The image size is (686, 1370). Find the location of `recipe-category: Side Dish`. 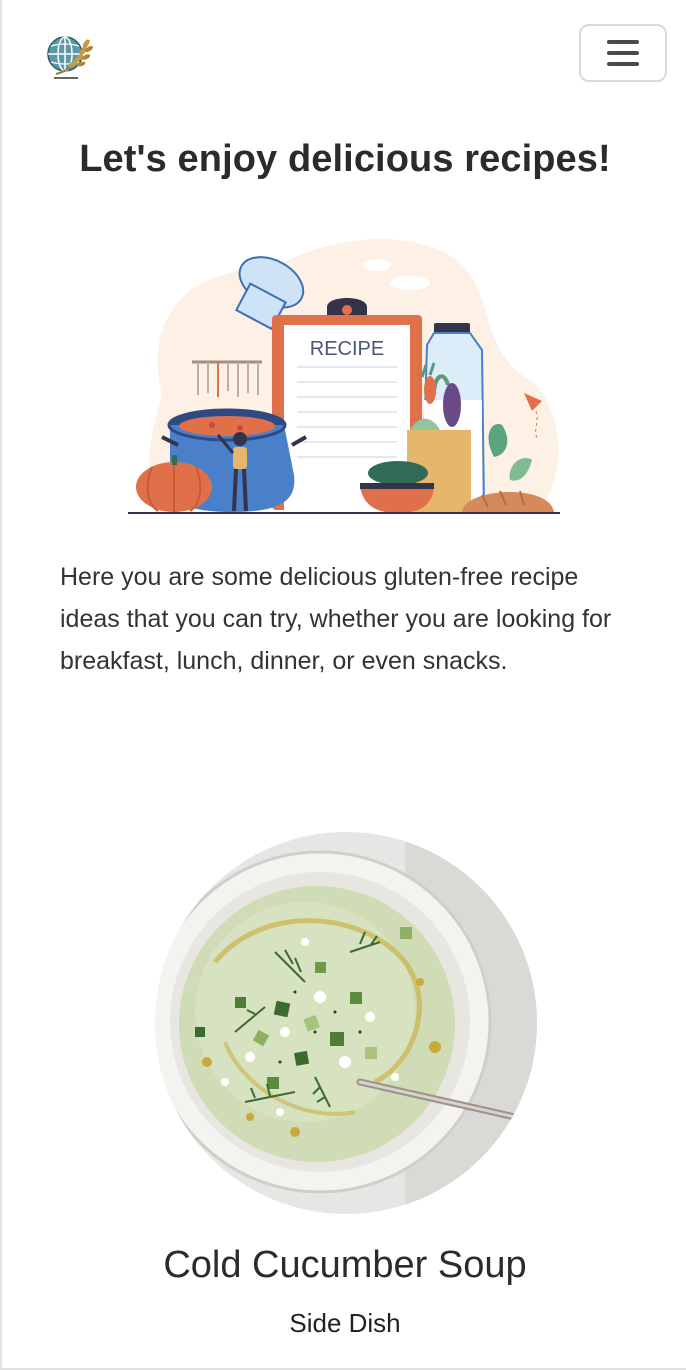

recipe-category: Side Dish is located at coordinates (345, 1323).